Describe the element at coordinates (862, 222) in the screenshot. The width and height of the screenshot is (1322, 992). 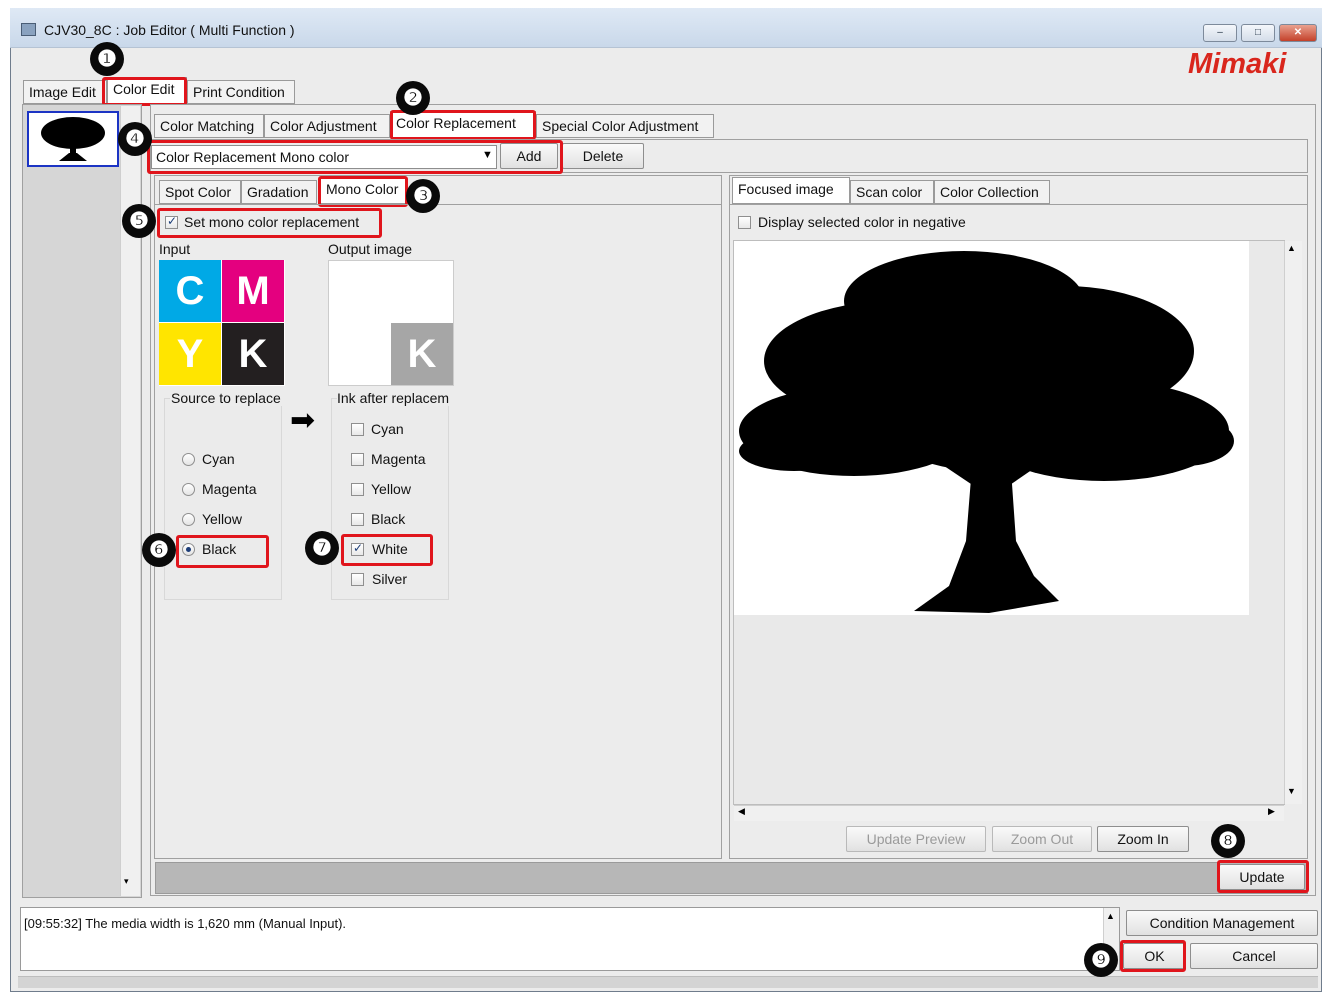
I see `negative-label: Display selected color in negative` at that location.